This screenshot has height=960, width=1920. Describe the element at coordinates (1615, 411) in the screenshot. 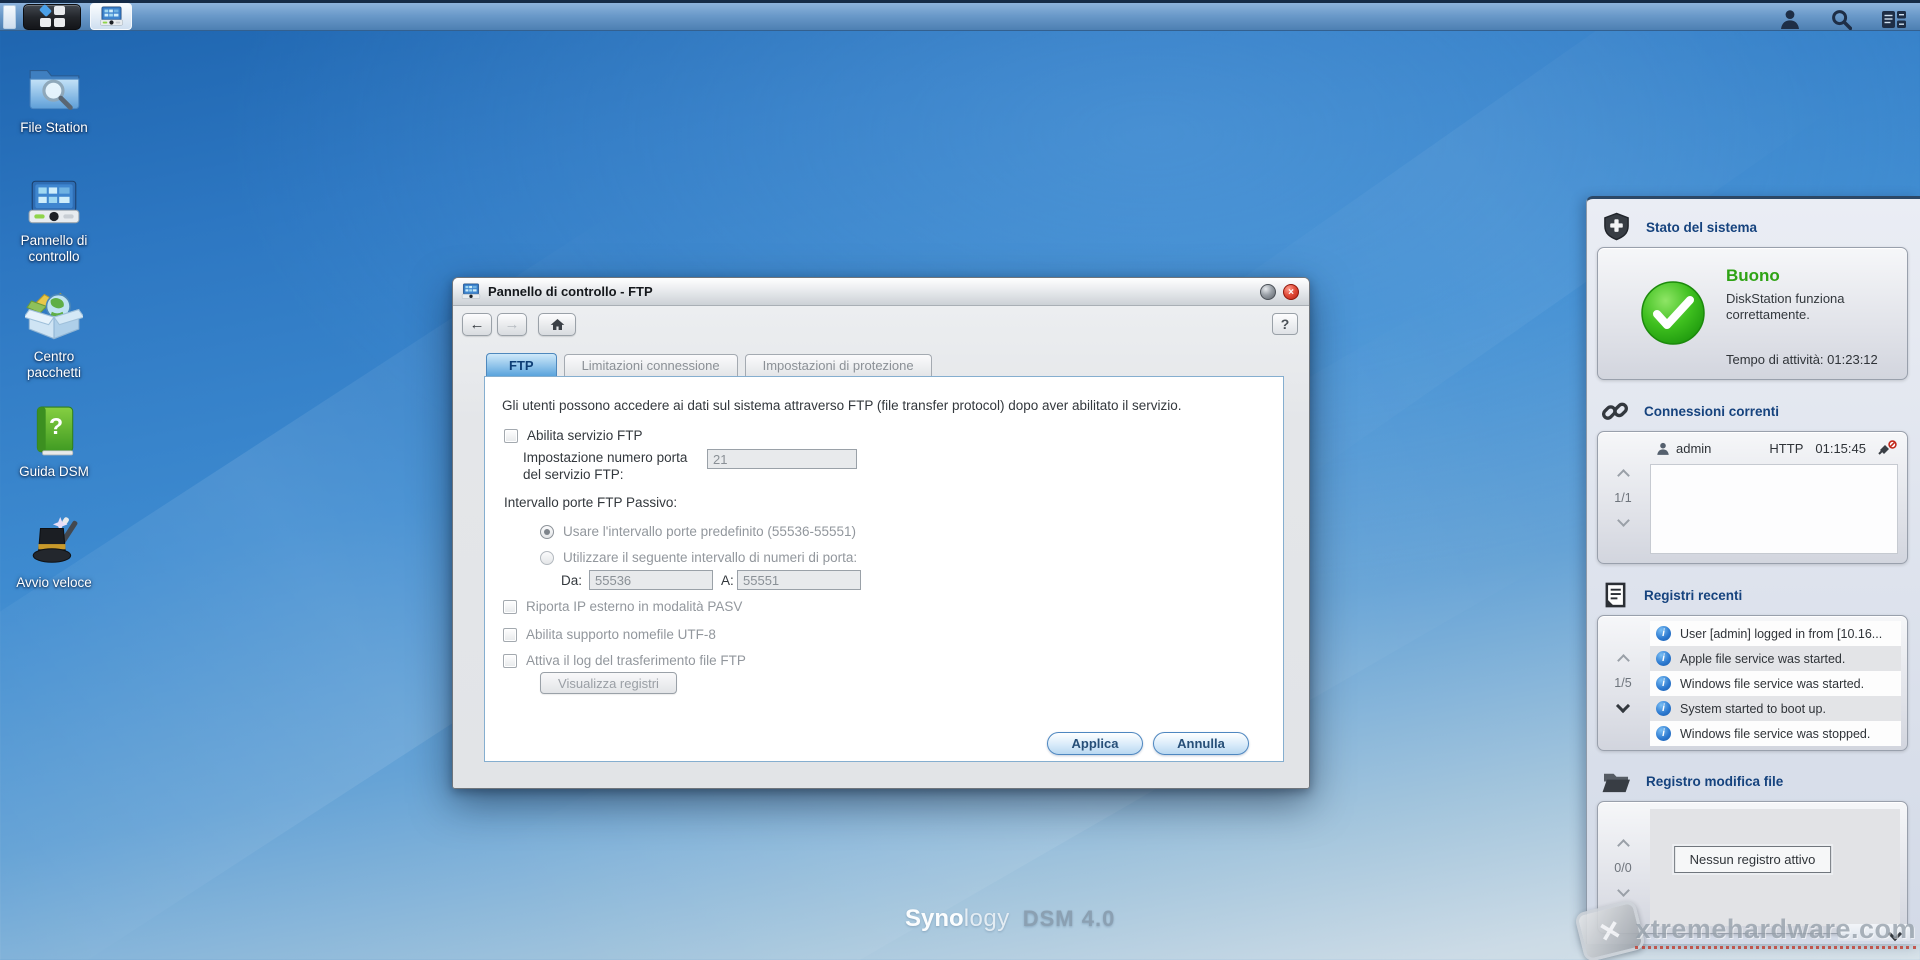

I see `link-icon` at that location.